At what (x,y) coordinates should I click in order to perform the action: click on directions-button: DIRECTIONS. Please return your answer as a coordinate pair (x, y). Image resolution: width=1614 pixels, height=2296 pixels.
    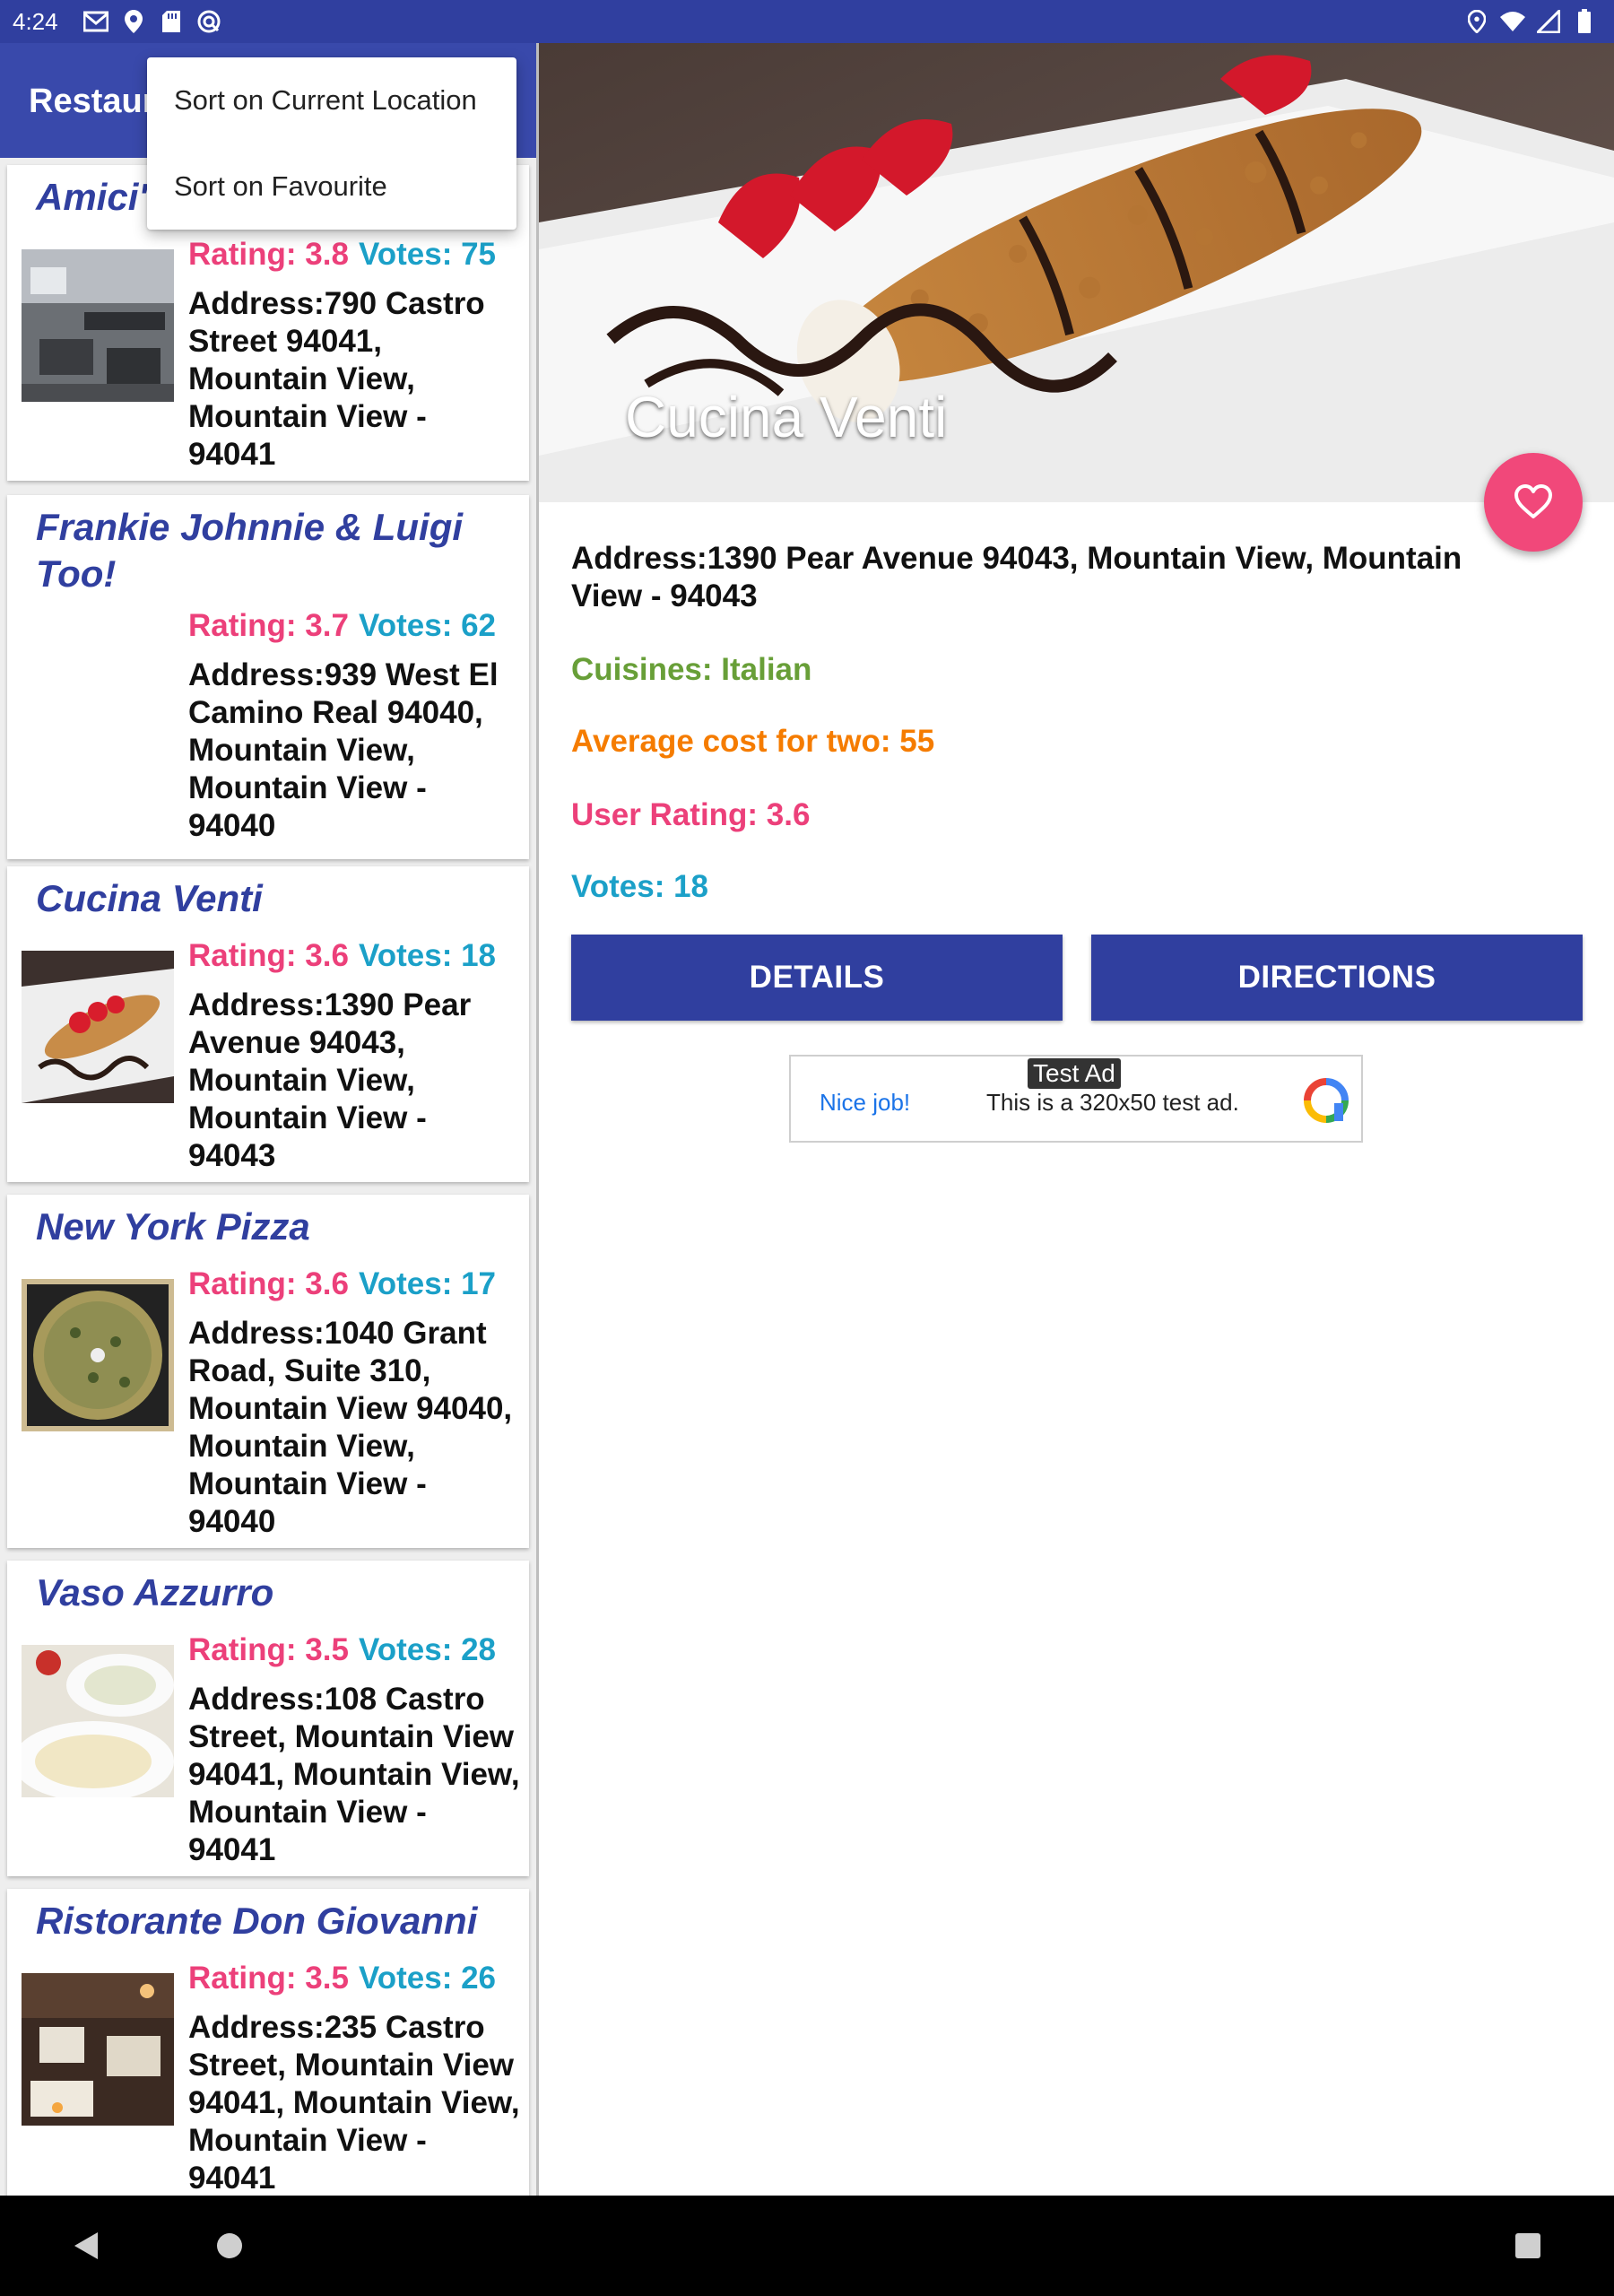
    Looking at the image, I should click on (1337, 978).